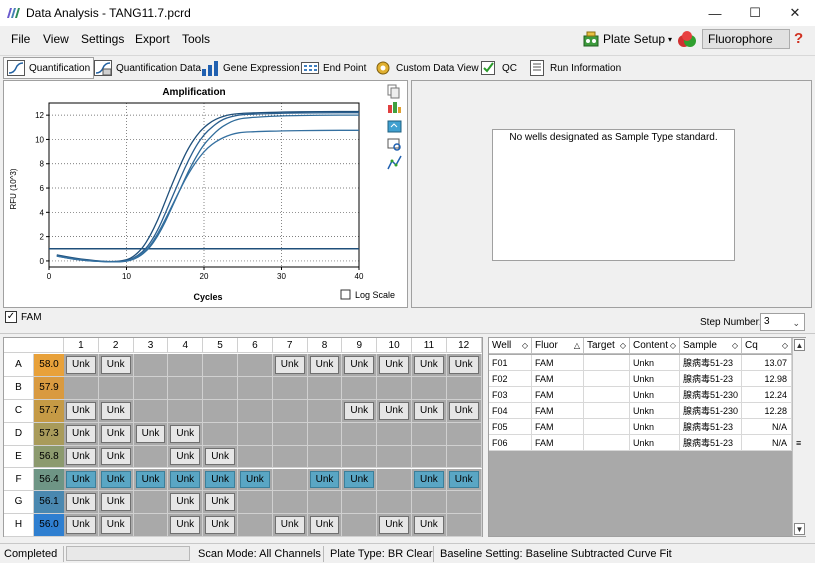 Image resolution: width=815 pixels, height=563 pixels. What do you see at coordinates (394, 144) in the screenshot?
I see `zoom-chart-icon` at bounding box center [394, 144].